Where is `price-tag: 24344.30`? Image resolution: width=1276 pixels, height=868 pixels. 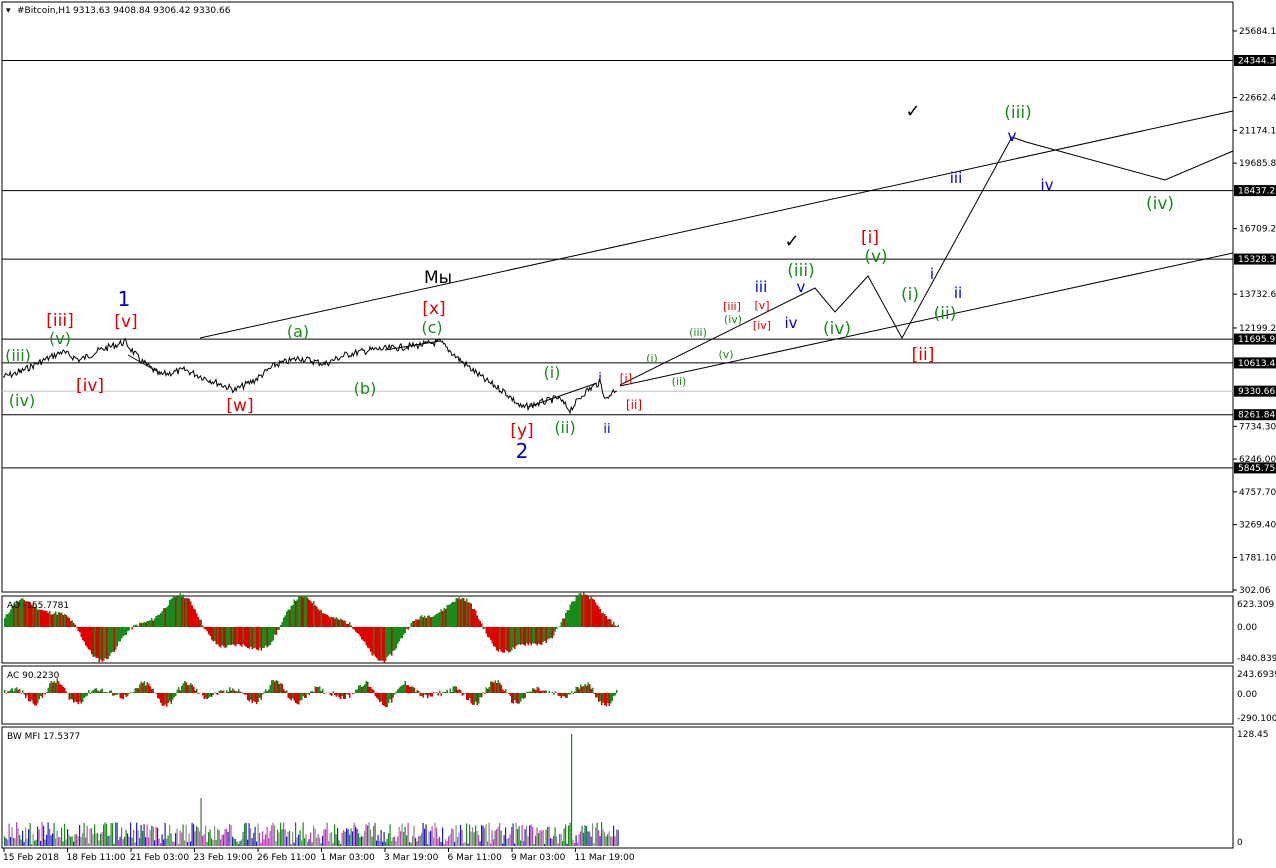
price-tag: 24344.30 is located at coordinates (1257, 62).